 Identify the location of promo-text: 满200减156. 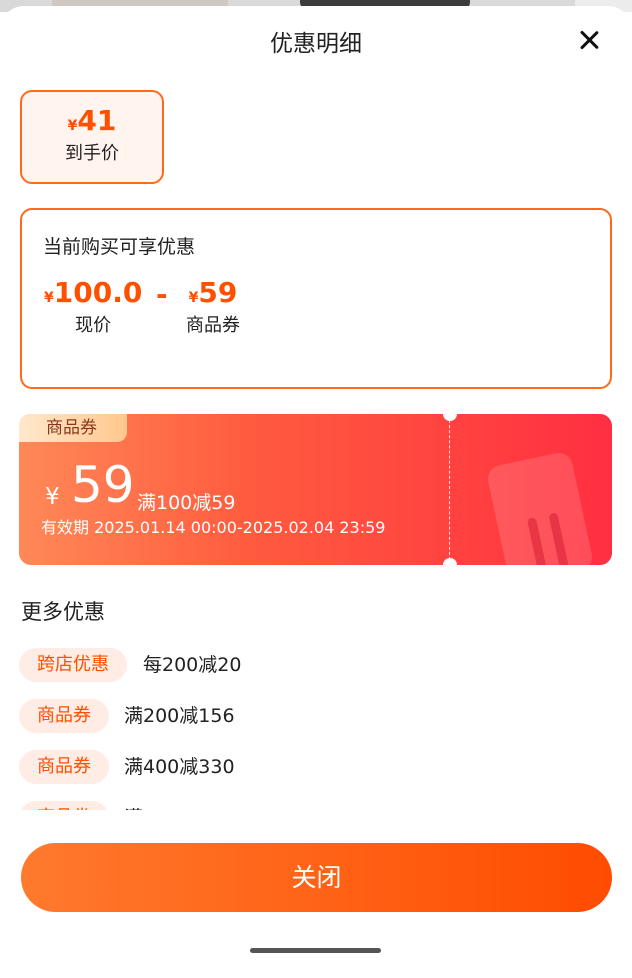
(179, 716).